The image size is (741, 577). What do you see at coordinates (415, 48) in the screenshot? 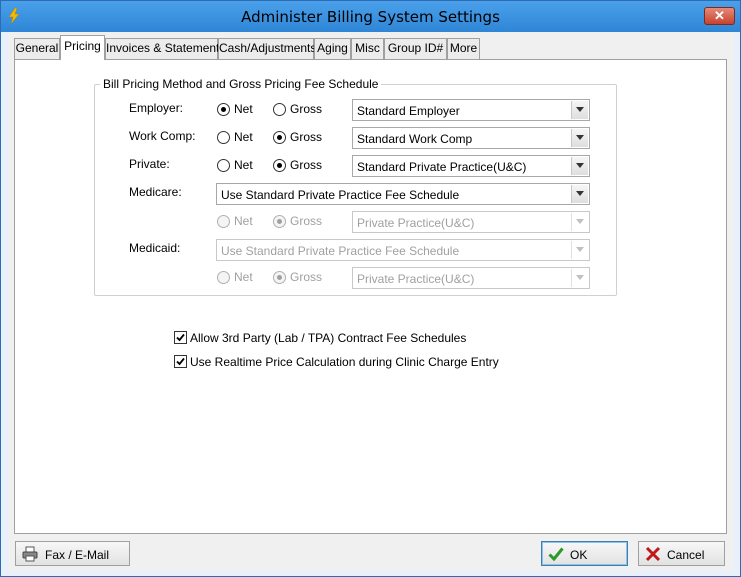
I see `tab-group-id: Group ID#` at bounding box center [415, 48].